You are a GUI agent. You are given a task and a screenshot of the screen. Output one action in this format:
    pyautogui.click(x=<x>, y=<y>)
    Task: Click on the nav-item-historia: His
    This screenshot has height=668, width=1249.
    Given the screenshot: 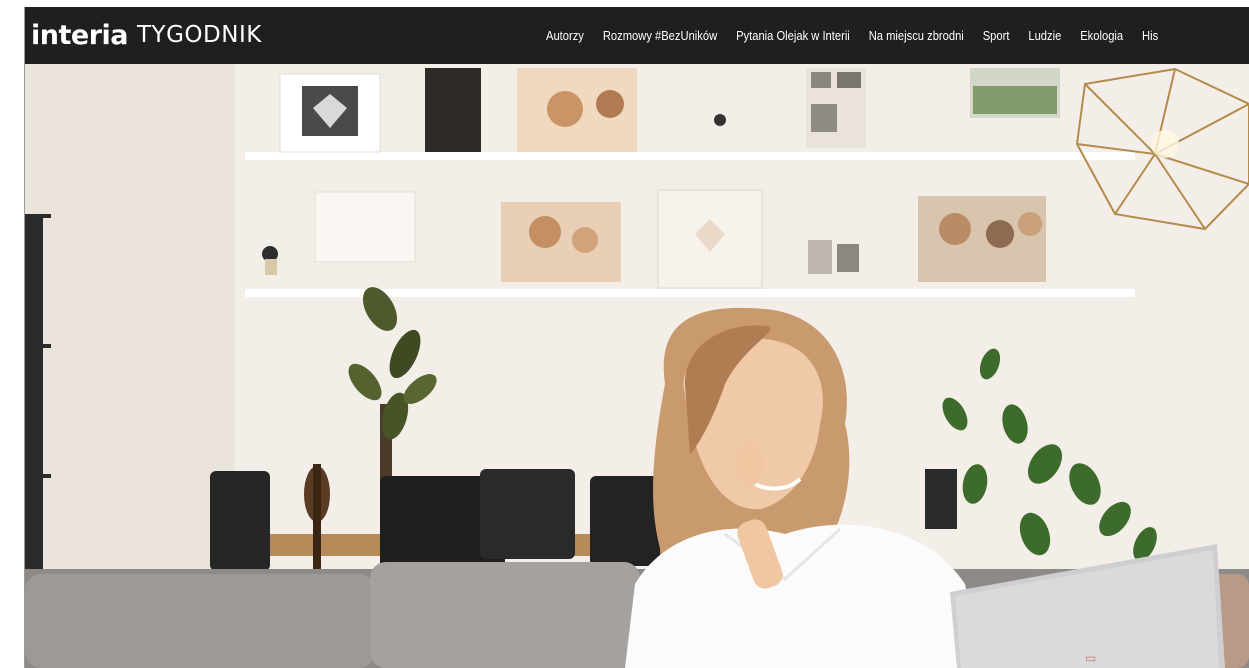 What is the action you would take?
    pyautogui.click(x=1150, y=35)
    